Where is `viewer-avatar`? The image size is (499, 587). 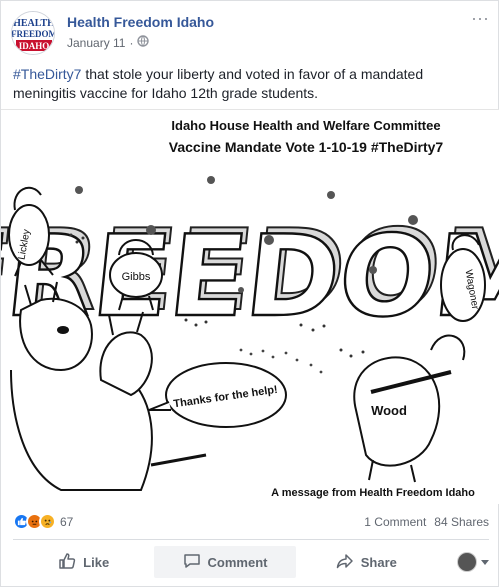
viewer-avatar is located at coordinates (466, 562).